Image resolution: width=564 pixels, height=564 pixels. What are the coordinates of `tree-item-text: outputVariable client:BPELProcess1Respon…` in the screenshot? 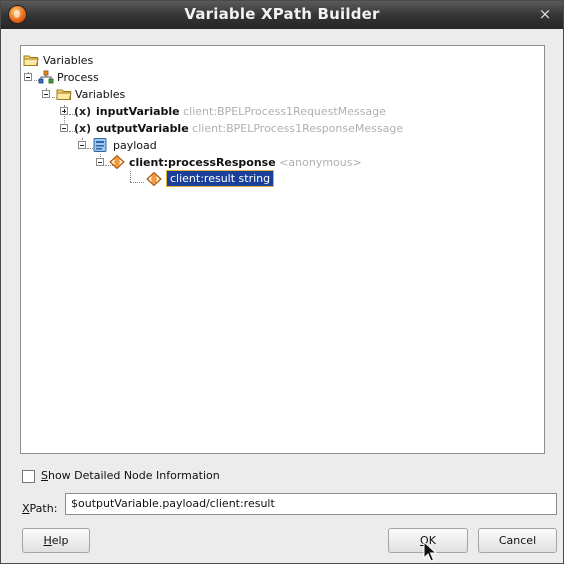 It's located at (249, 128).